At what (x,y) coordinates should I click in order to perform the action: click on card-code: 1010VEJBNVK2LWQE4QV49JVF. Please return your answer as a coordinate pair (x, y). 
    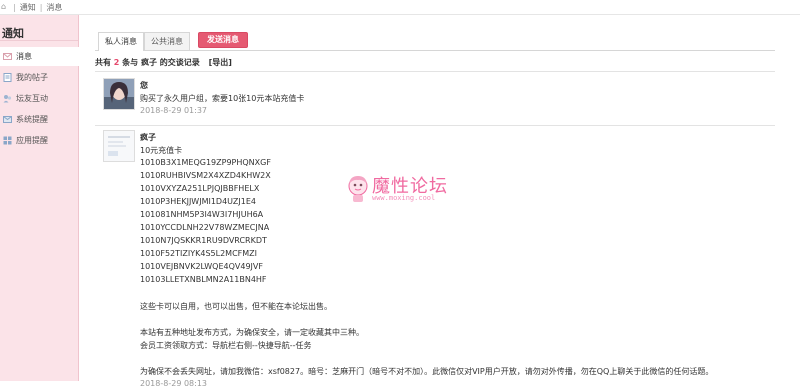
    Looking at the image, I should click on (201, 266).